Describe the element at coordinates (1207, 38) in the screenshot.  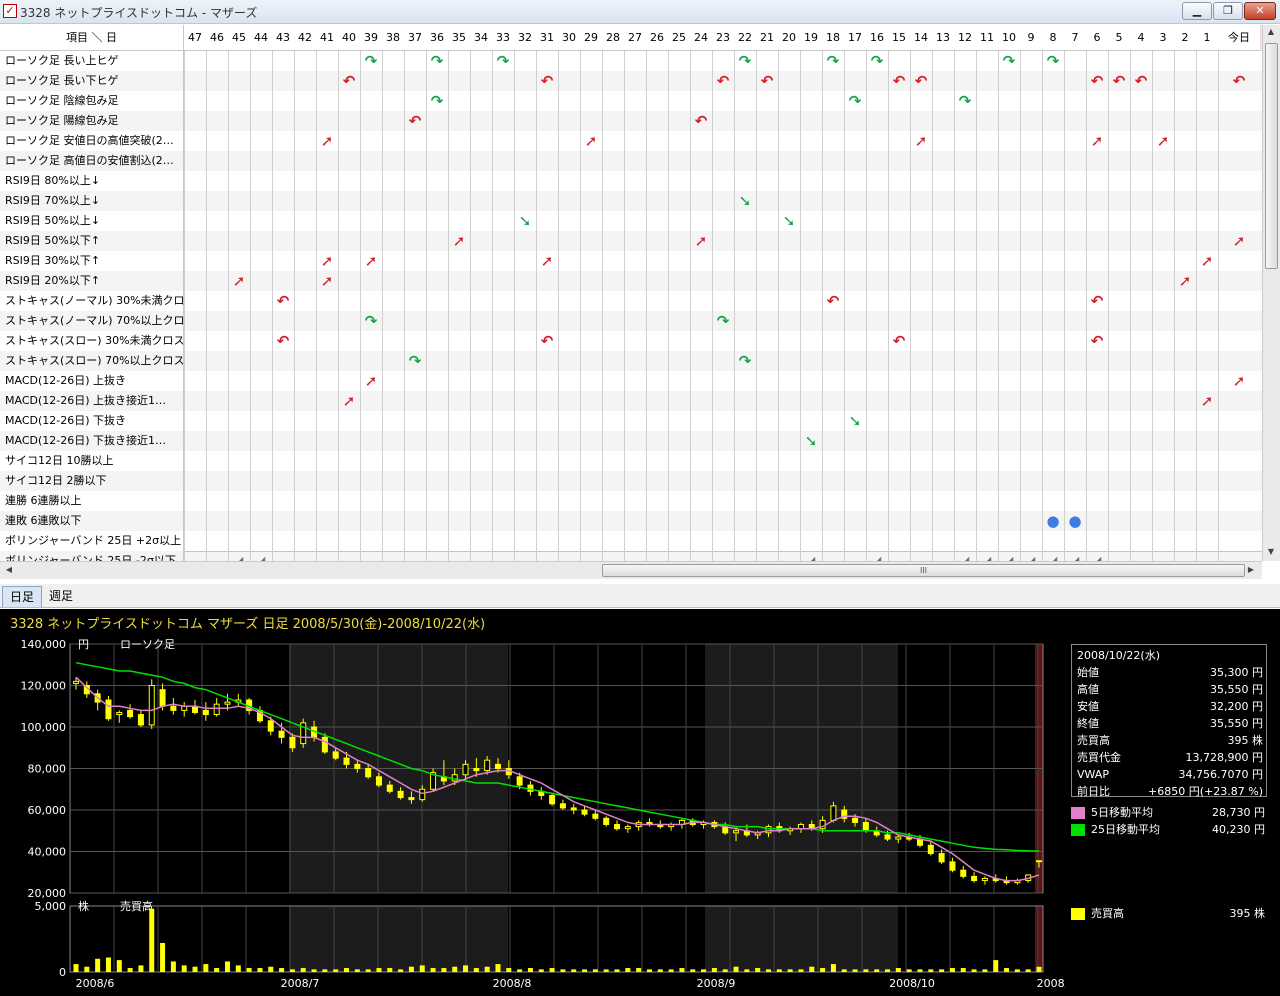
I see `column-header: 1` at that location.